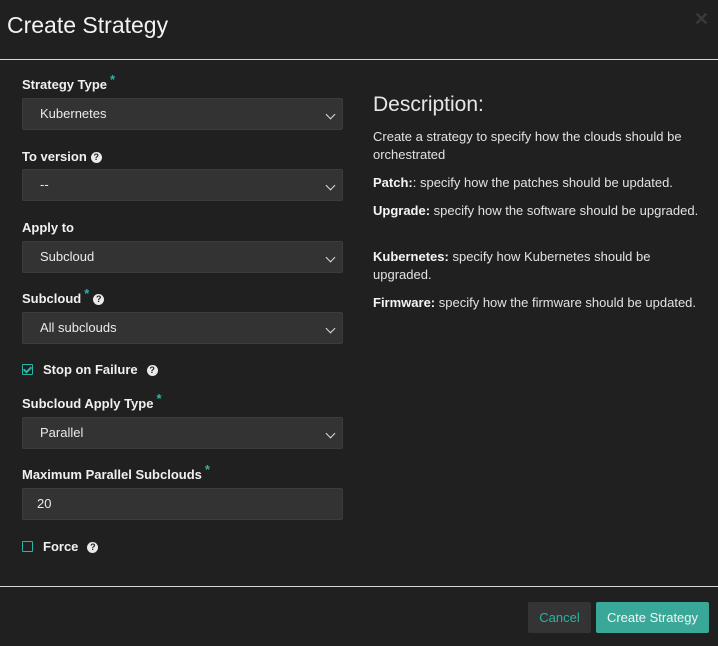  I want to click on apply-to-label: Apply to, so click(48, 227).